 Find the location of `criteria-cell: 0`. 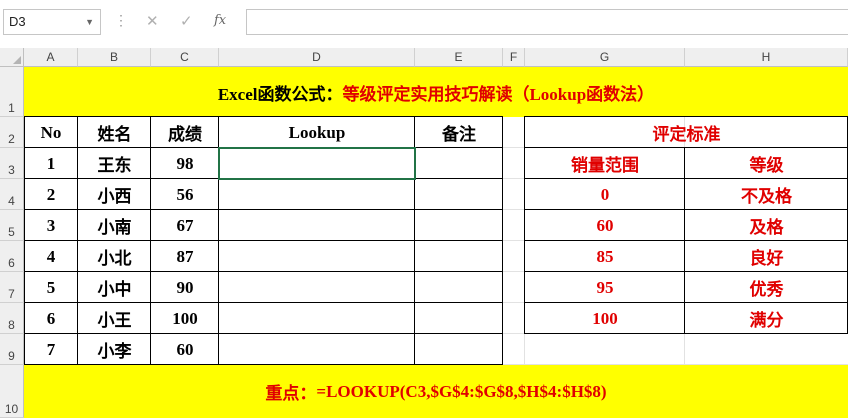

criteria-cell: 0 is located at coordinates (605, 194).